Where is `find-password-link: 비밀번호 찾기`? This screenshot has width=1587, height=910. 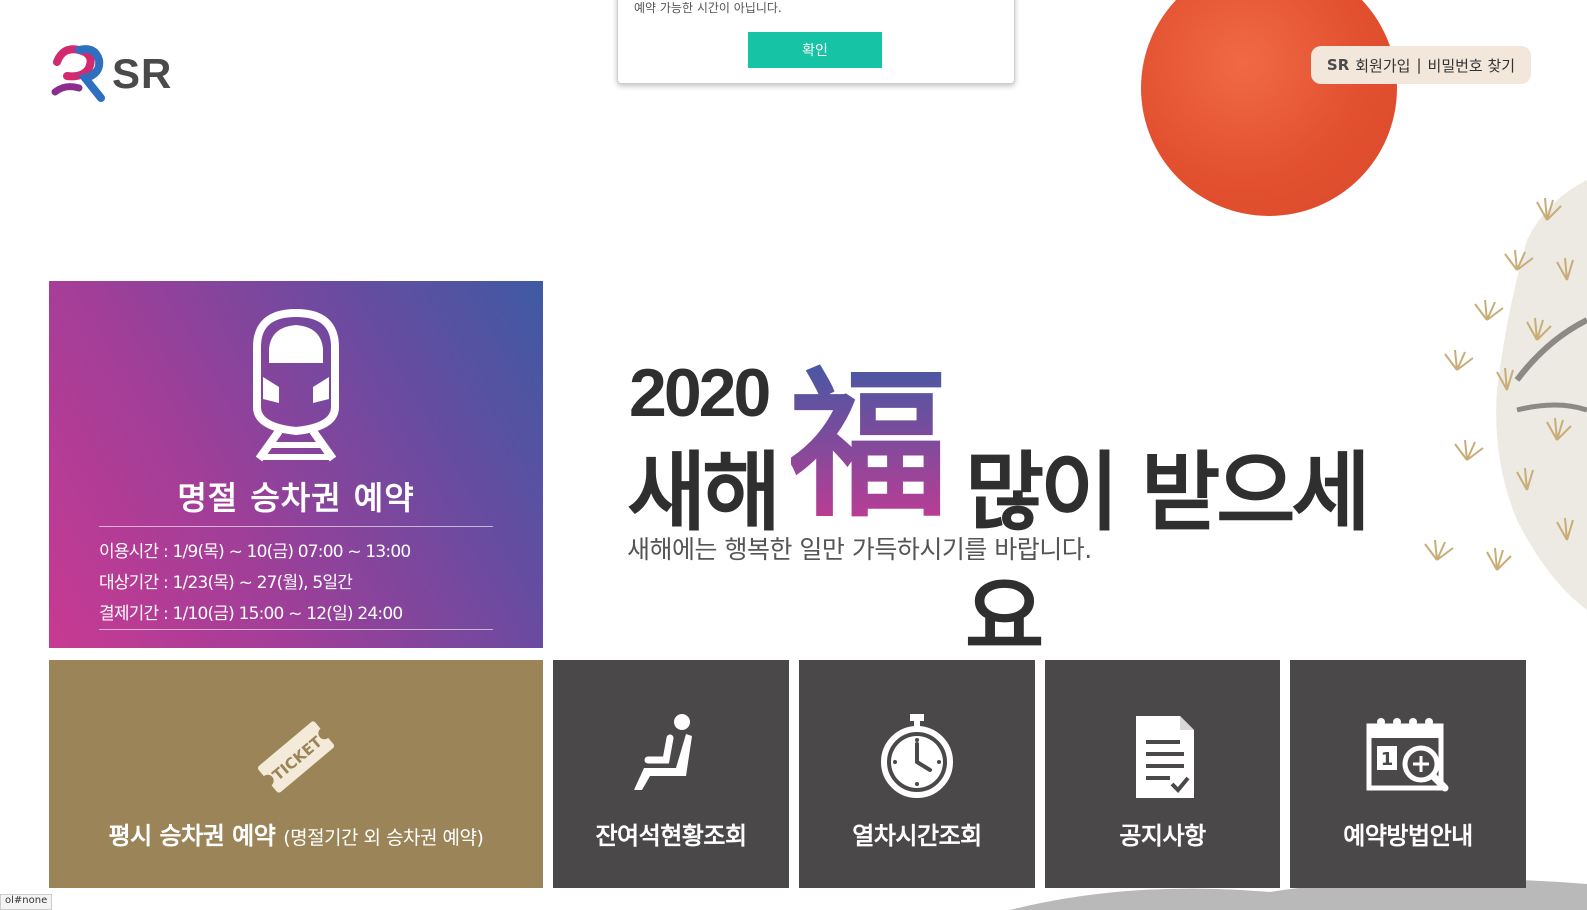 find-password-link: 비밀번호 찾기 is located at coordinates (1472, 65).